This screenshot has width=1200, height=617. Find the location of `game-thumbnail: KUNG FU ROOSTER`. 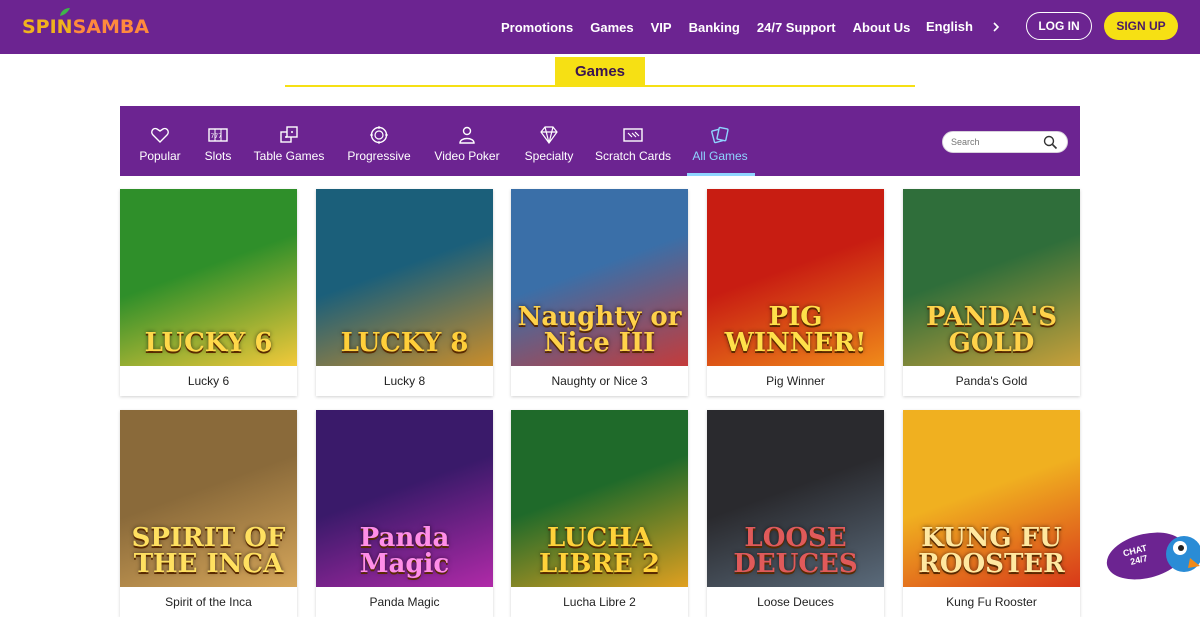

game-thumbnail: KUNG FU ROOSTER is located at coordinates (991, 498).